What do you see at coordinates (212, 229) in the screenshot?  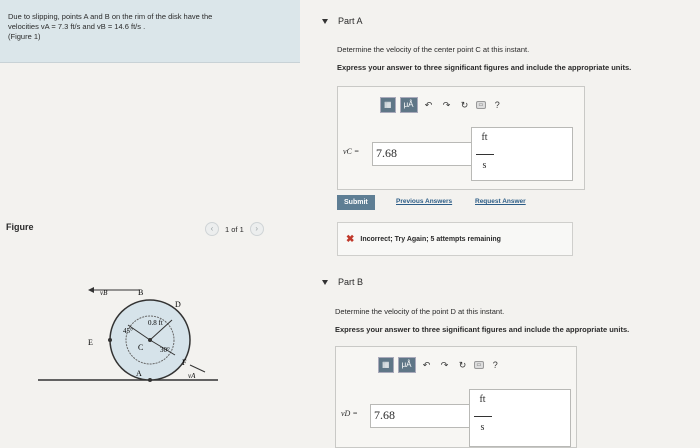 I see `prev-figure-button: ‹` at bounding box center [212, 229].